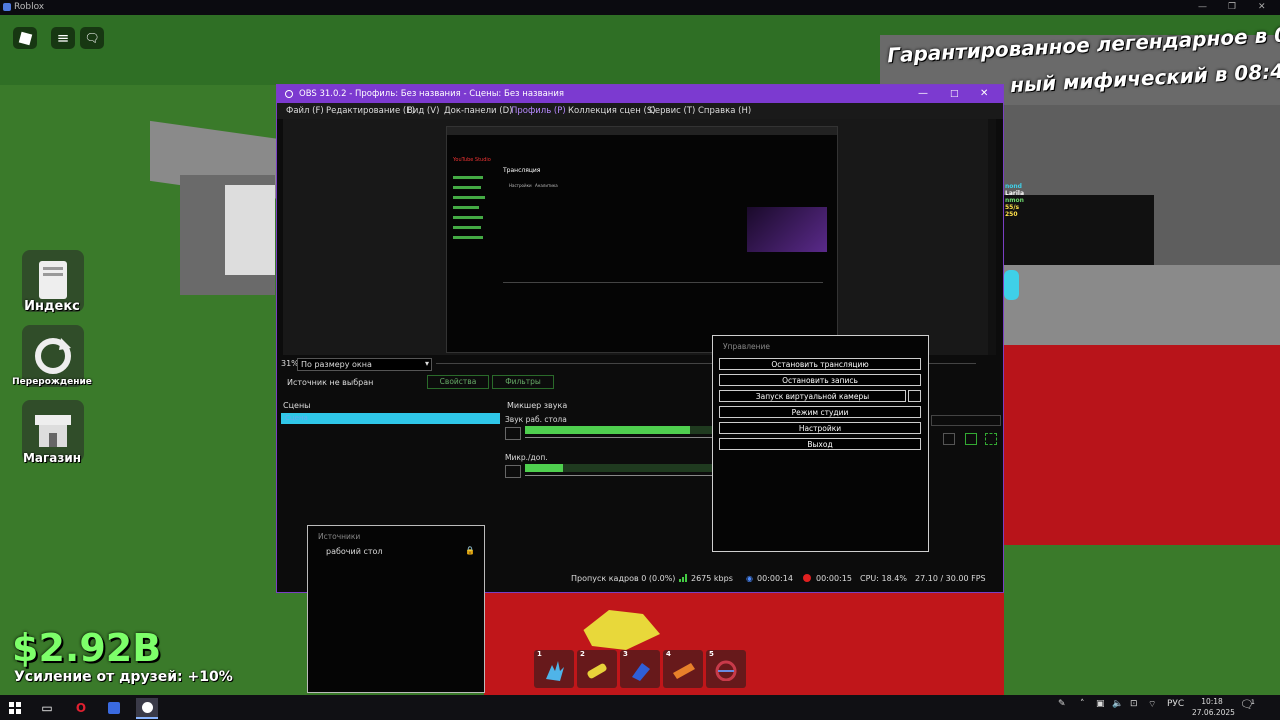  Describe the element at coordinates (1142, 445) in the screenshot. I see `red-floor-right` at that location.